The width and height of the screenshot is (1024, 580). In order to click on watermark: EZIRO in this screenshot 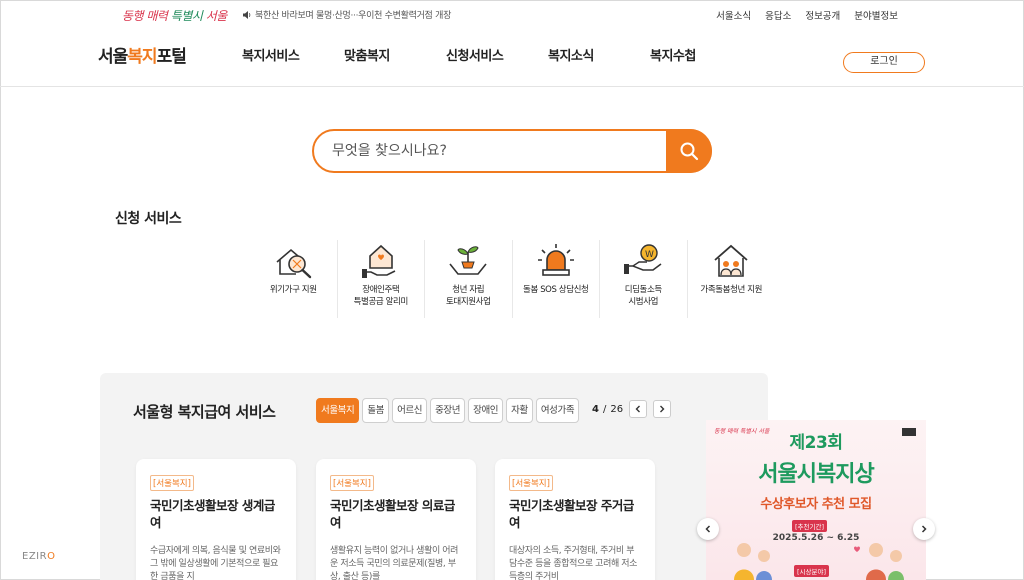, I will do `click(38, 556)`.